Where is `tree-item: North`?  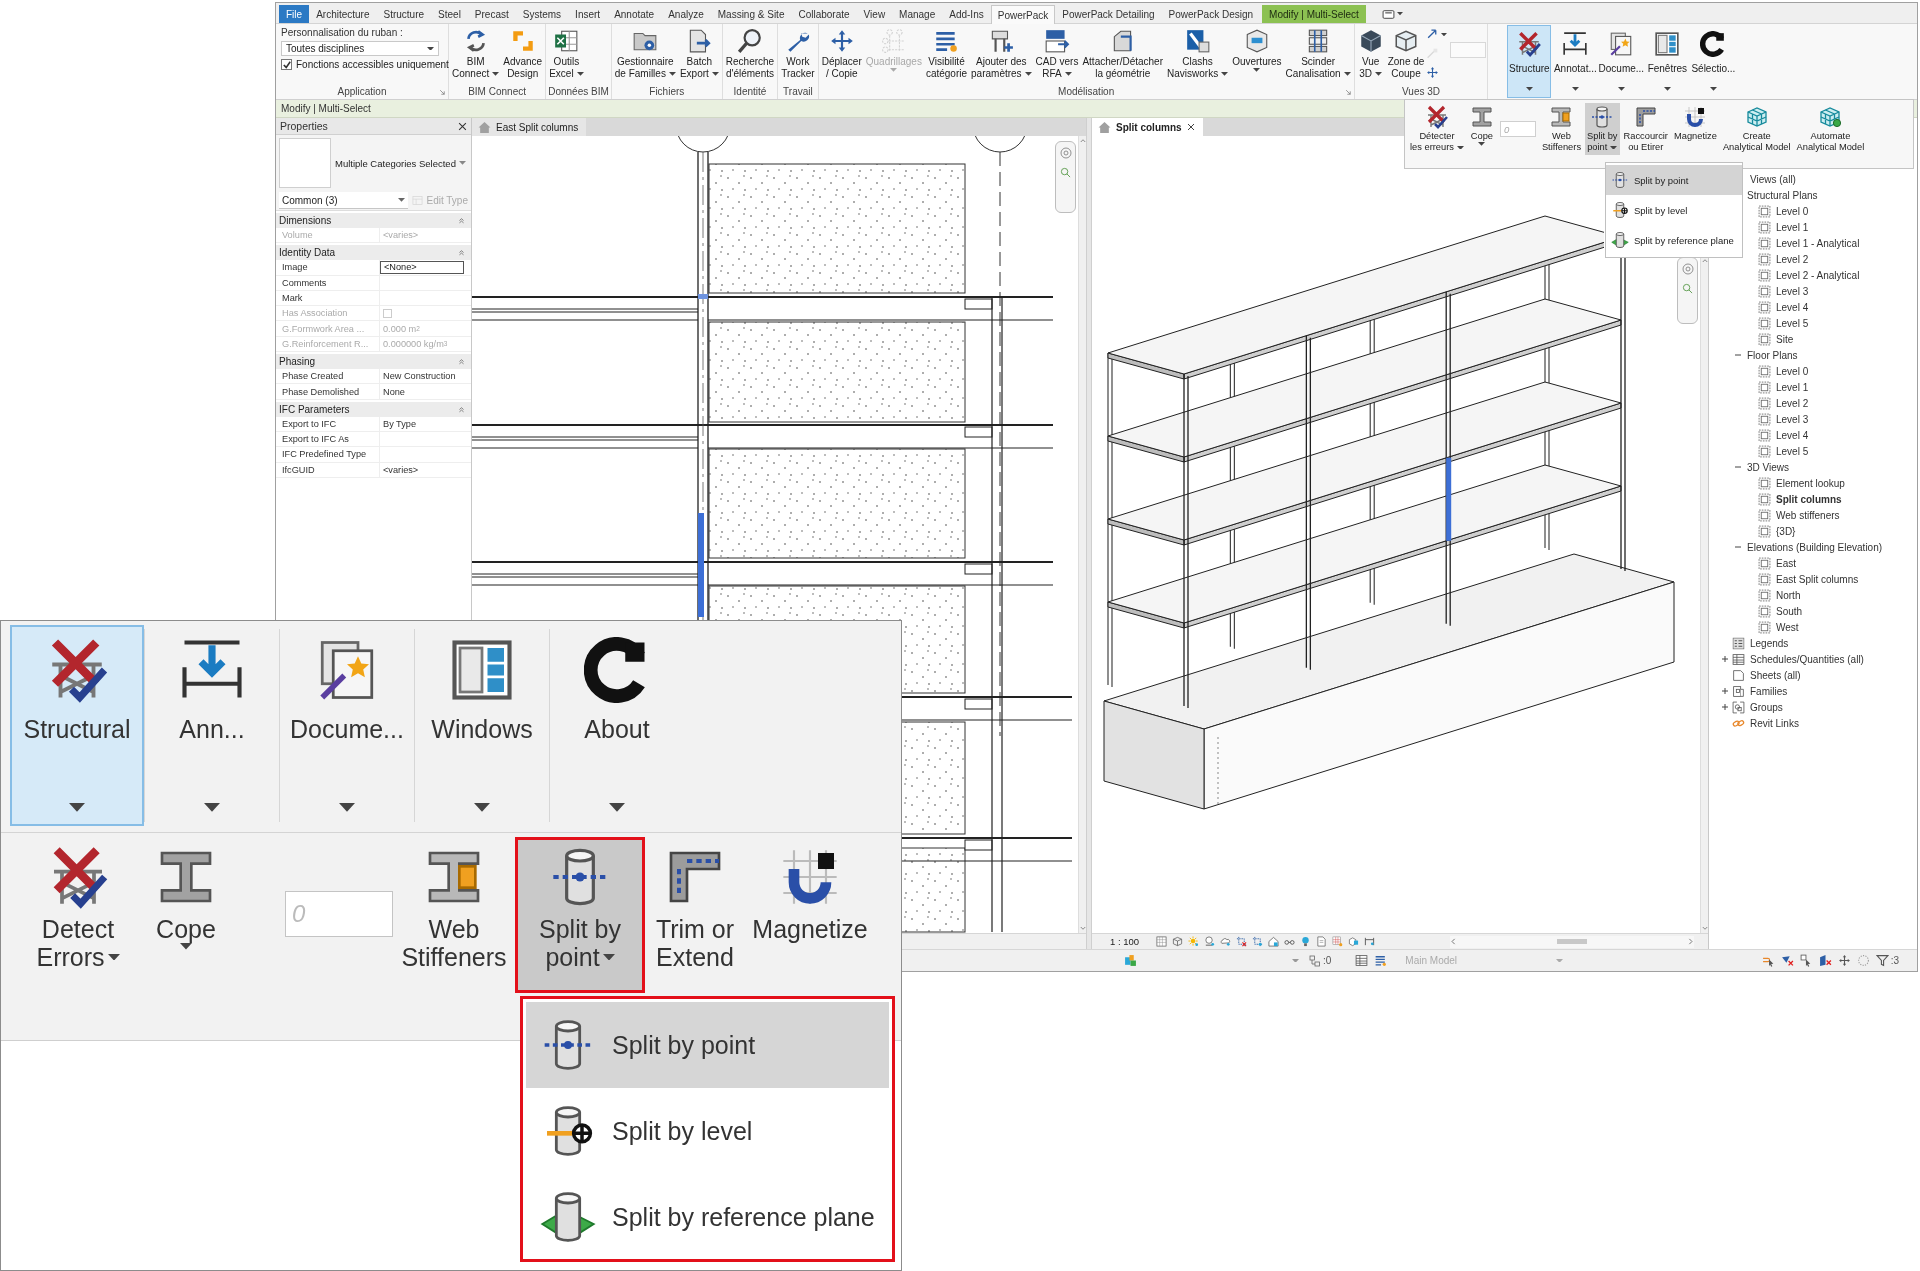 tree-item: North is located at coordinates (1788, 595).